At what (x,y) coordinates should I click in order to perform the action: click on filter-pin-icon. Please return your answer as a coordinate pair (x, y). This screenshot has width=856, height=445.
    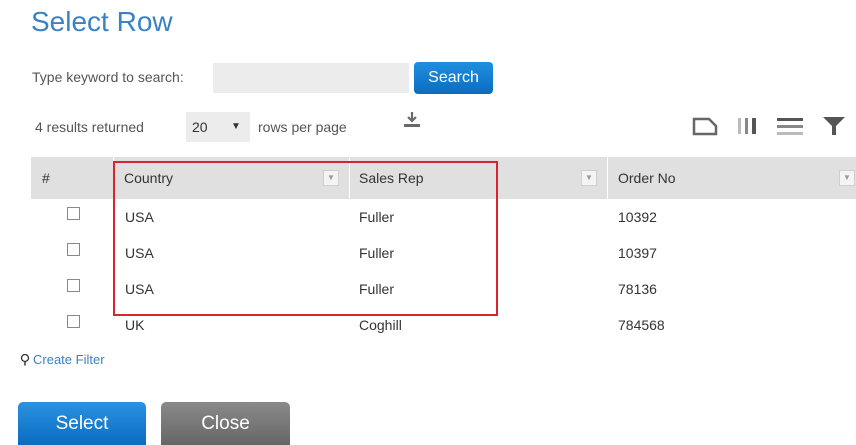
    Looking at the image, I should click on (25, 360).